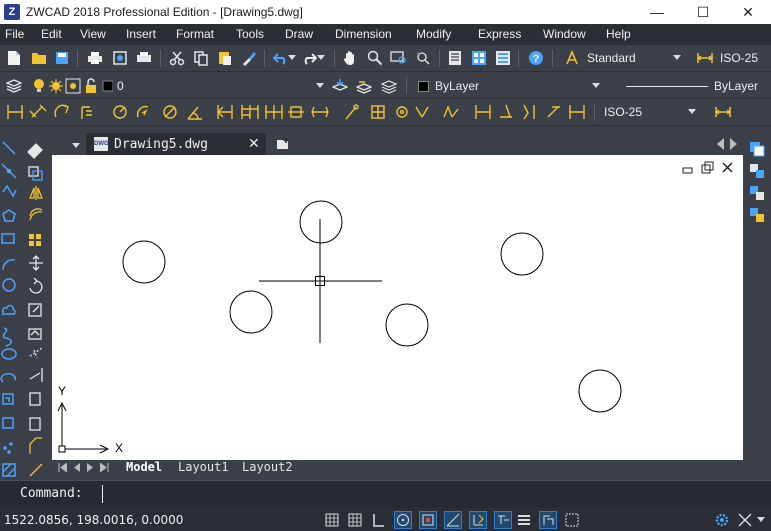 This screenshot has width=771, height=531. Describe the element at coordinates (703, 12) in the screenshot. I see `maximize-button: ☐` at that location.